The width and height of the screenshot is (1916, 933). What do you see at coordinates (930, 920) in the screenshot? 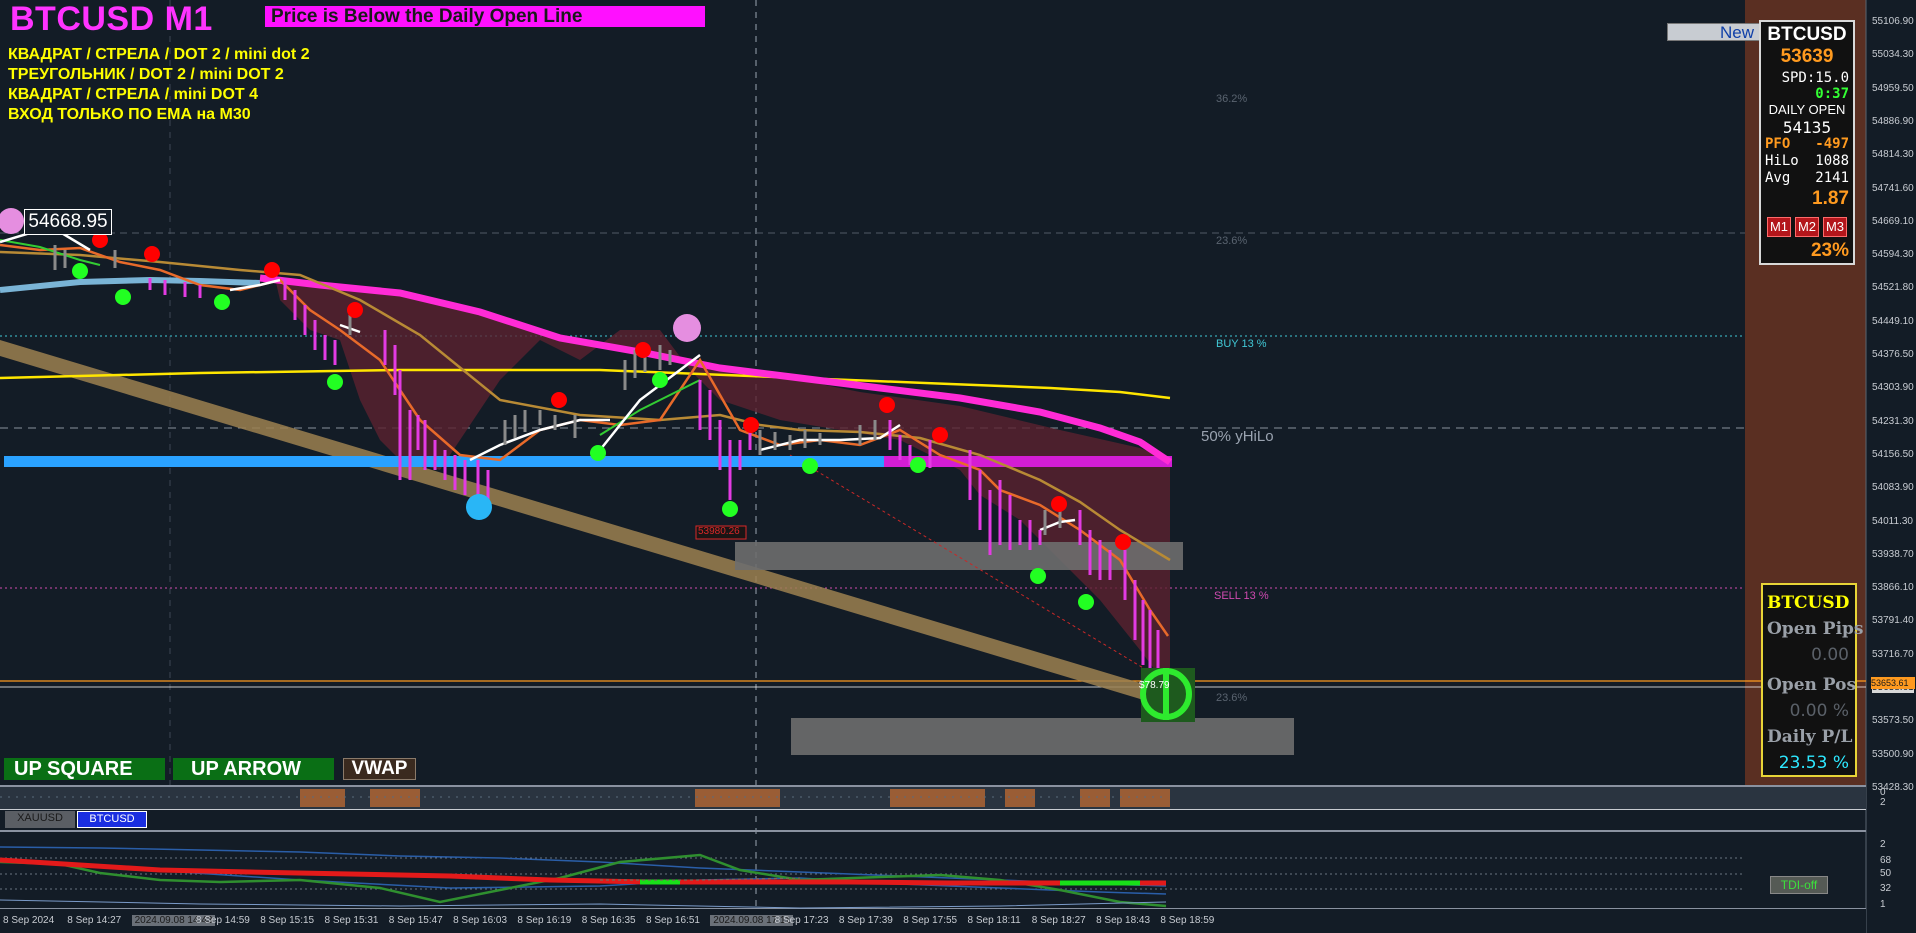
I see `time-axis-label: 8 Sep 17:55` at bounding box center [930, 920].